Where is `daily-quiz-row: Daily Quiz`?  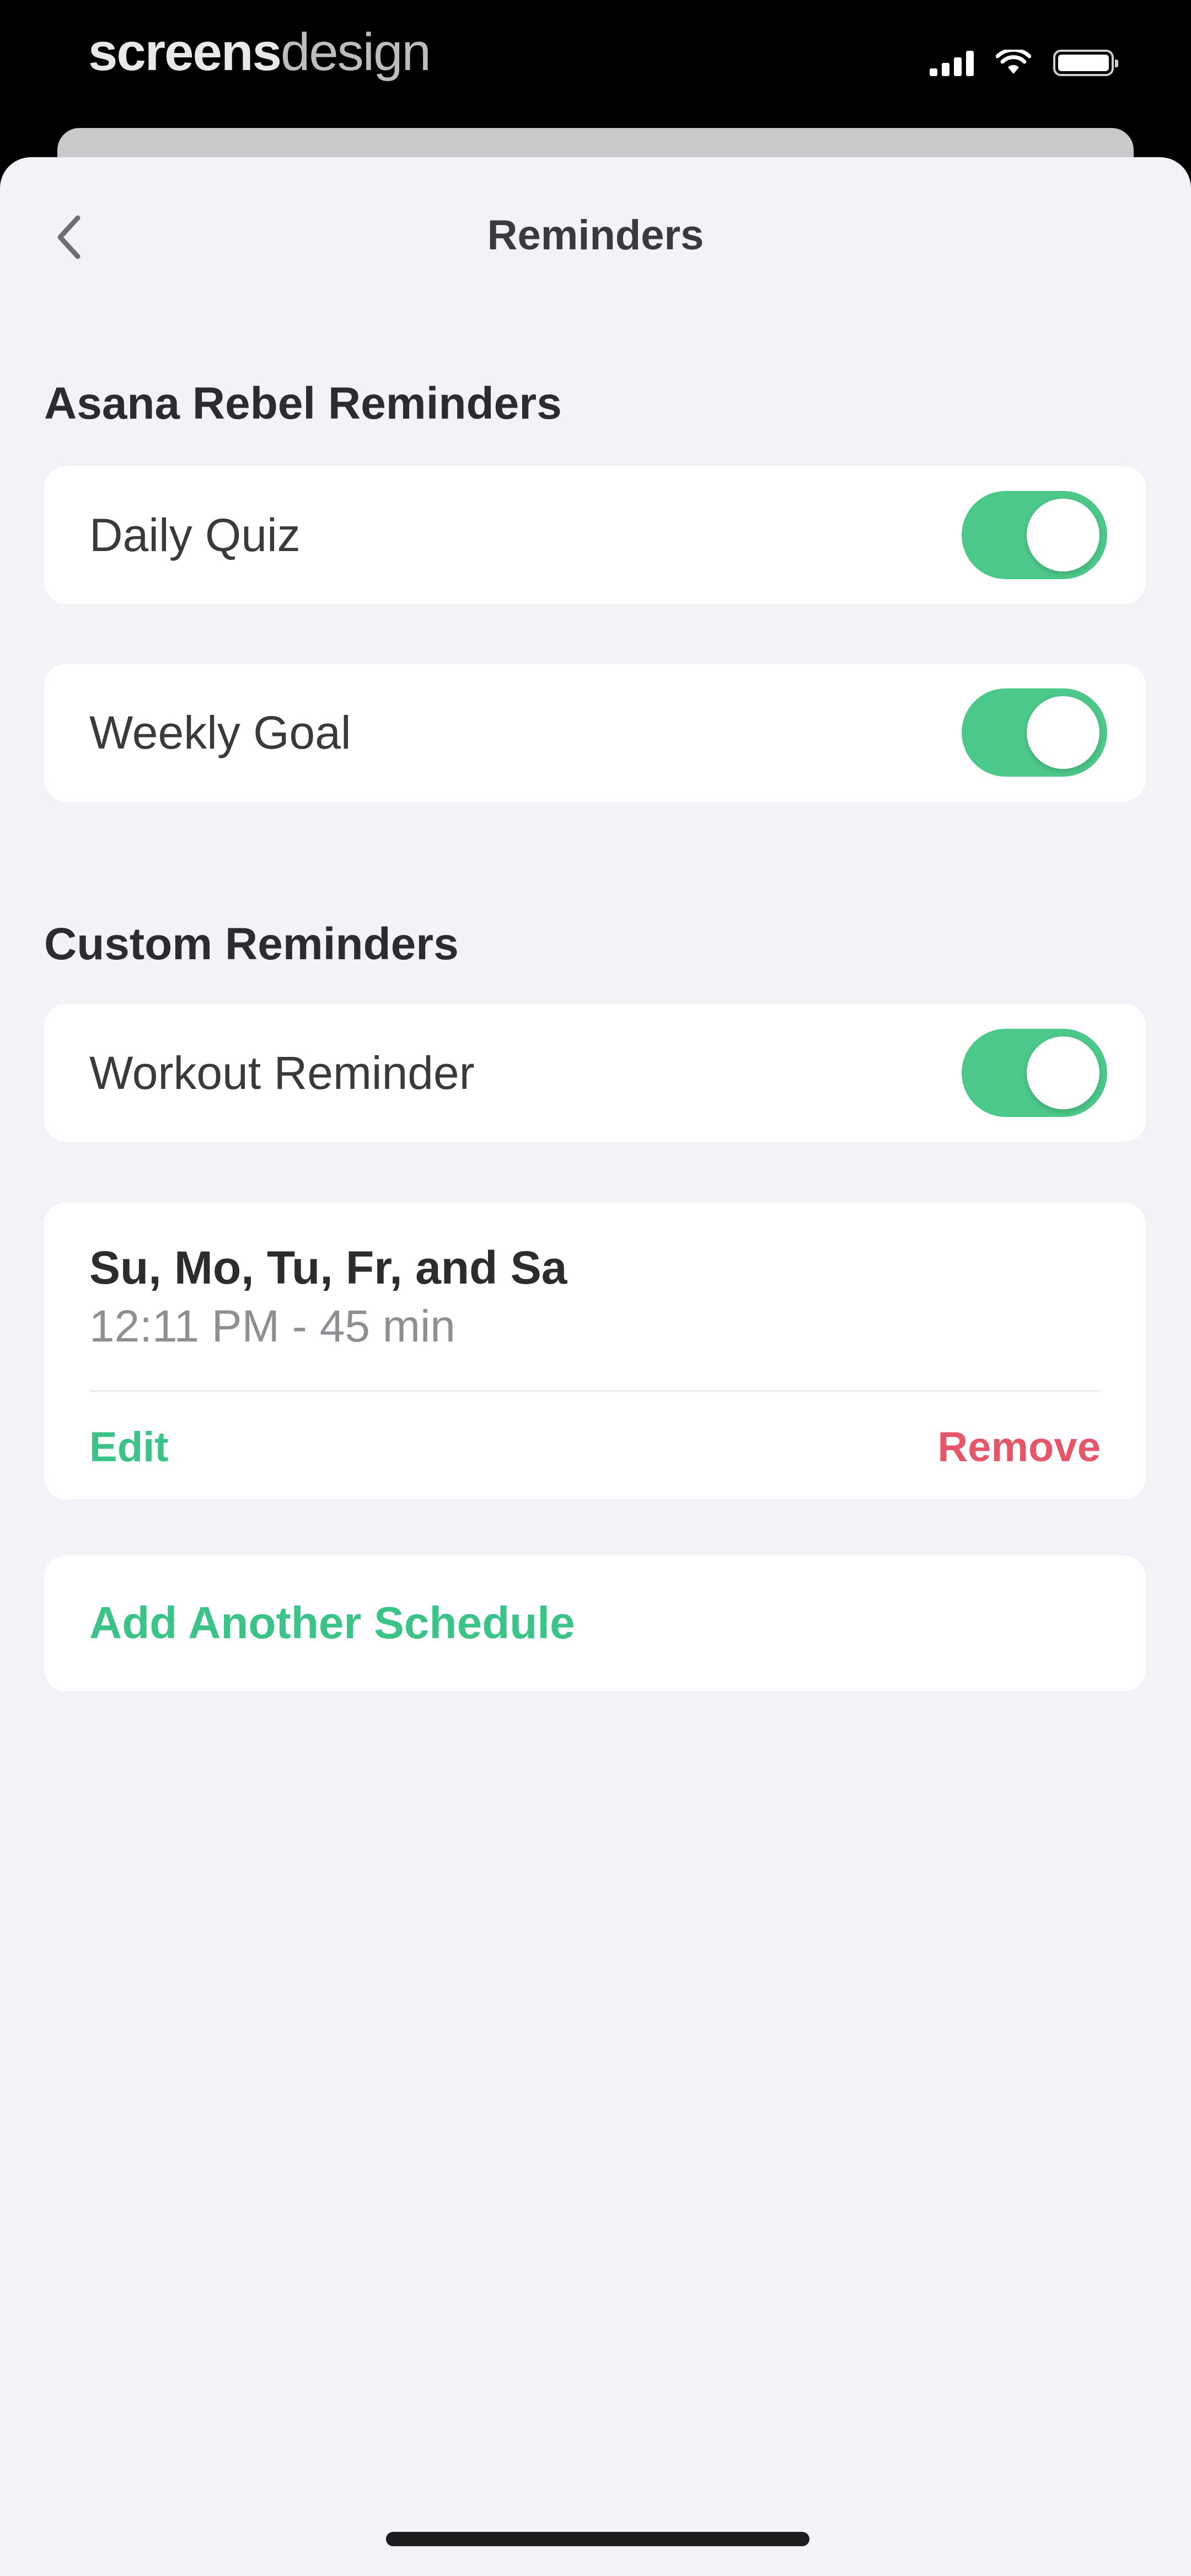 daily-quiz-row: Daily Quiz is located at coordinates (595, 535).